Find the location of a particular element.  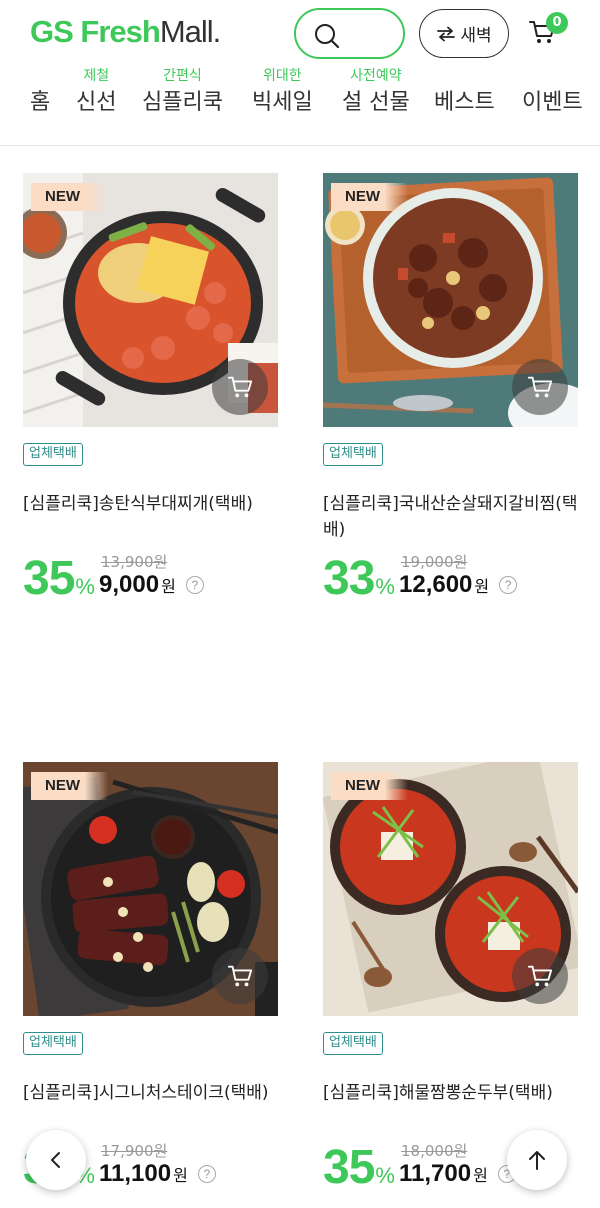

nav-label: 빅세일 is located at coordinates (282, 102).